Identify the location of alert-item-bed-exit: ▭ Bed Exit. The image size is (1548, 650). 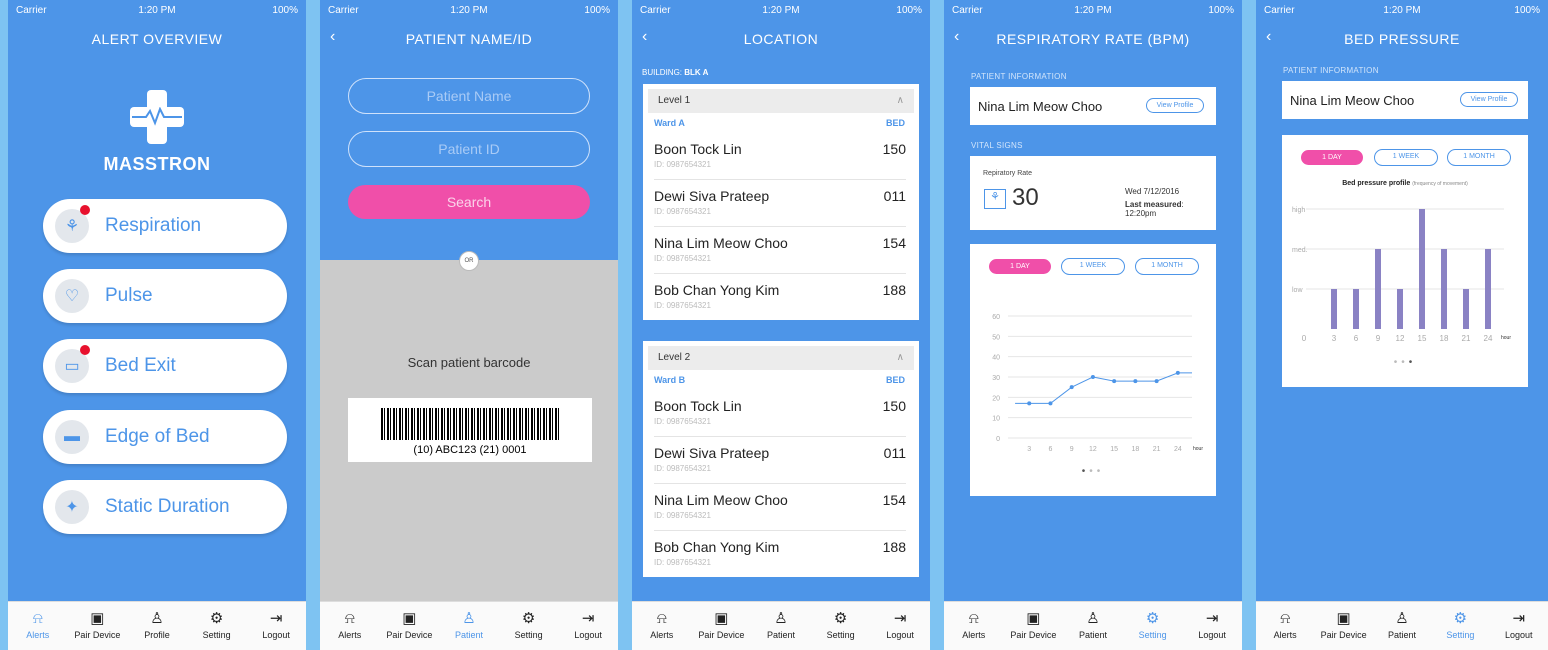
(165, 366).